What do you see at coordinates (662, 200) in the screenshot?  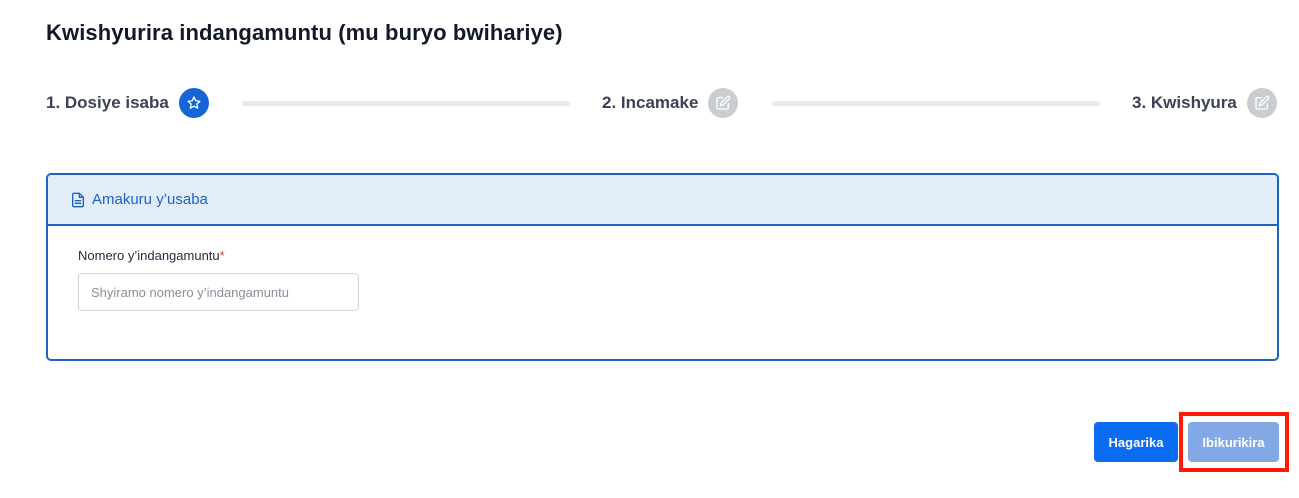 I see `card-header: Amakuru y’usaba` at bounding box center [662, 200].